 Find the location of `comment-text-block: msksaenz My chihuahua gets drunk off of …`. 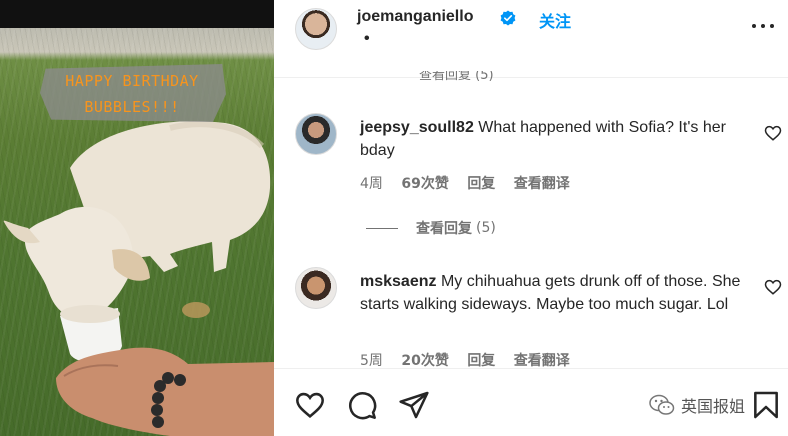

comment-text-block: msksaenz My chihuahua gets drunk off of … is located at coordinates (552, 293).